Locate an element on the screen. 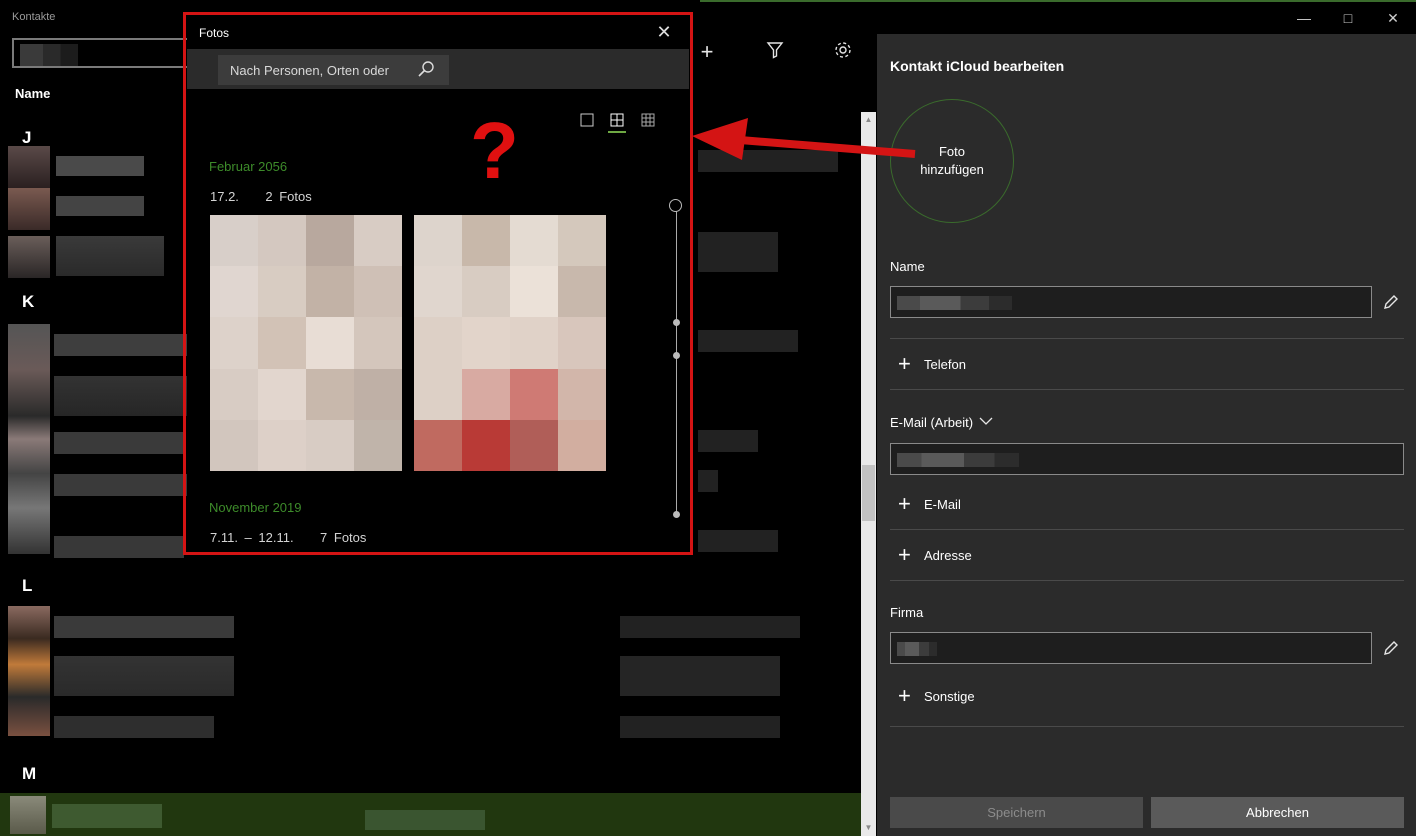 The image size is (1416, 836). add-other-button: + Sonstige is located at coordinates (936, 696).